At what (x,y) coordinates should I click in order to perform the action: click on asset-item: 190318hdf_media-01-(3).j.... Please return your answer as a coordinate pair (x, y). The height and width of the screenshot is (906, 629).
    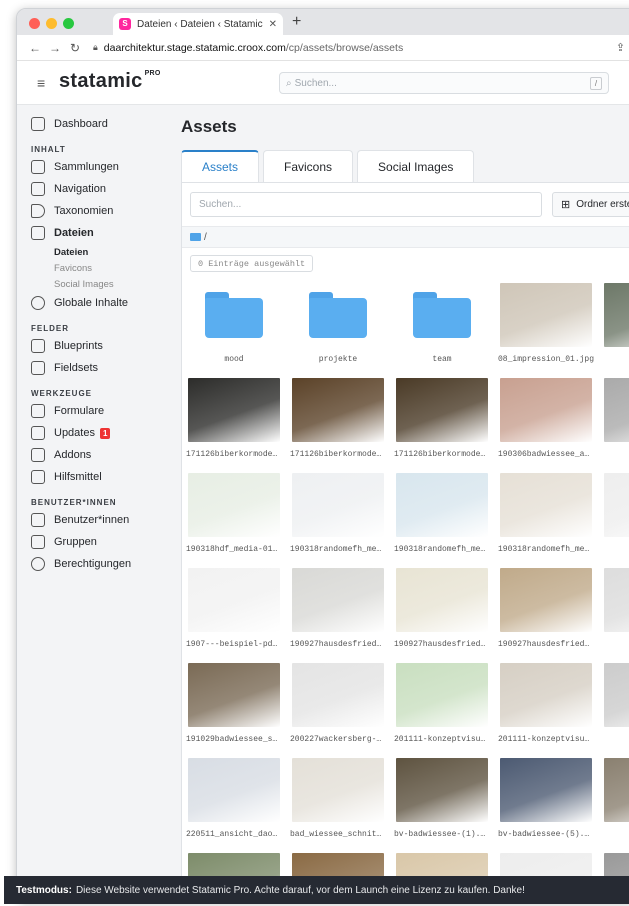
    Looking at the image, I should click on (234, 520).